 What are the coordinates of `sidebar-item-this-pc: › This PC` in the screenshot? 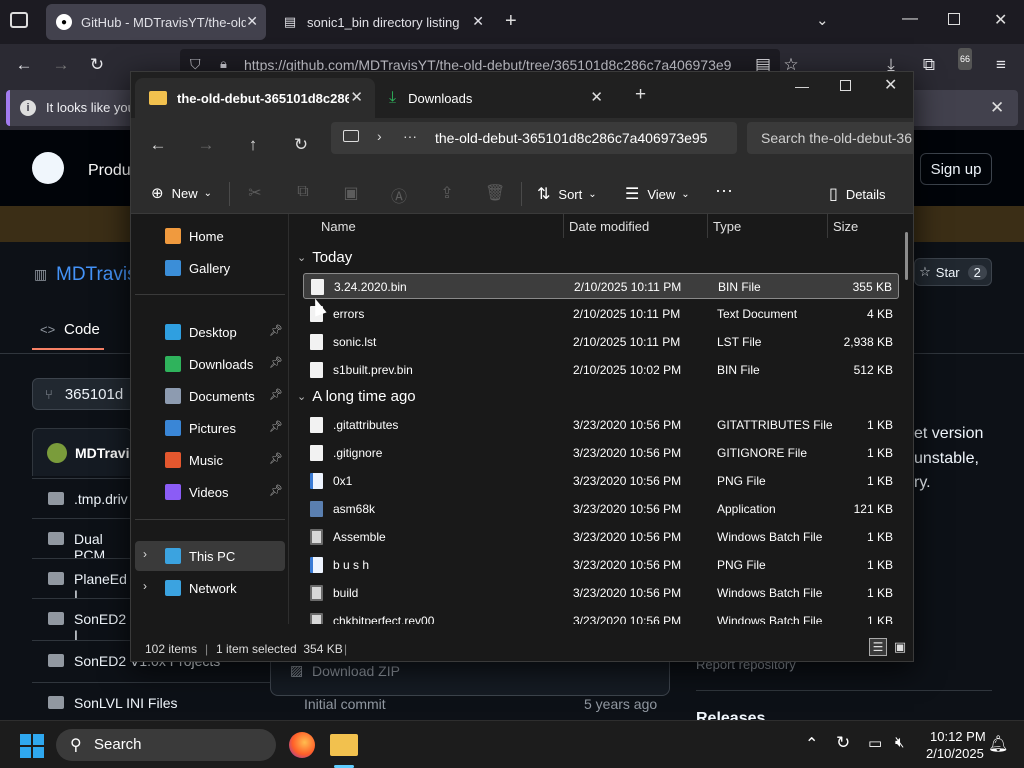 It's located at (210, 556).